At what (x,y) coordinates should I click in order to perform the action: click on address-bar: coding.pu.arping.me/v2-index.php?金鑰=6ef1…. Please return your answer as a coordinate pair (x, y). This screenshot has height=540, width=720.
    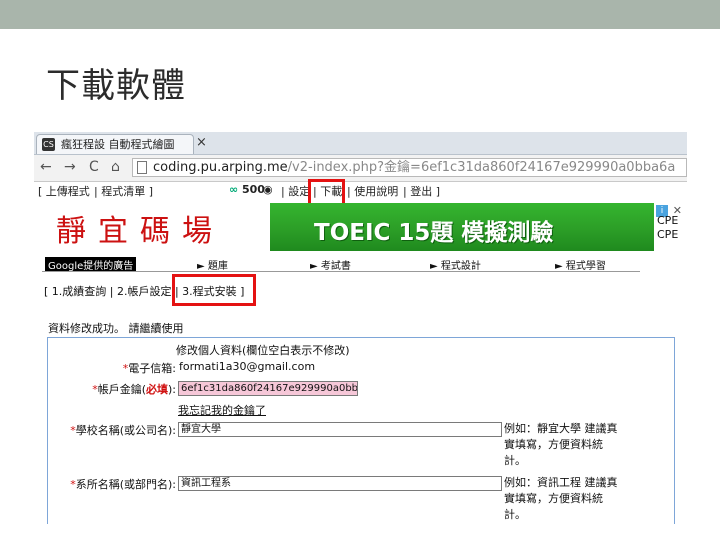
    Looking at the image, I should click on (409, 167).